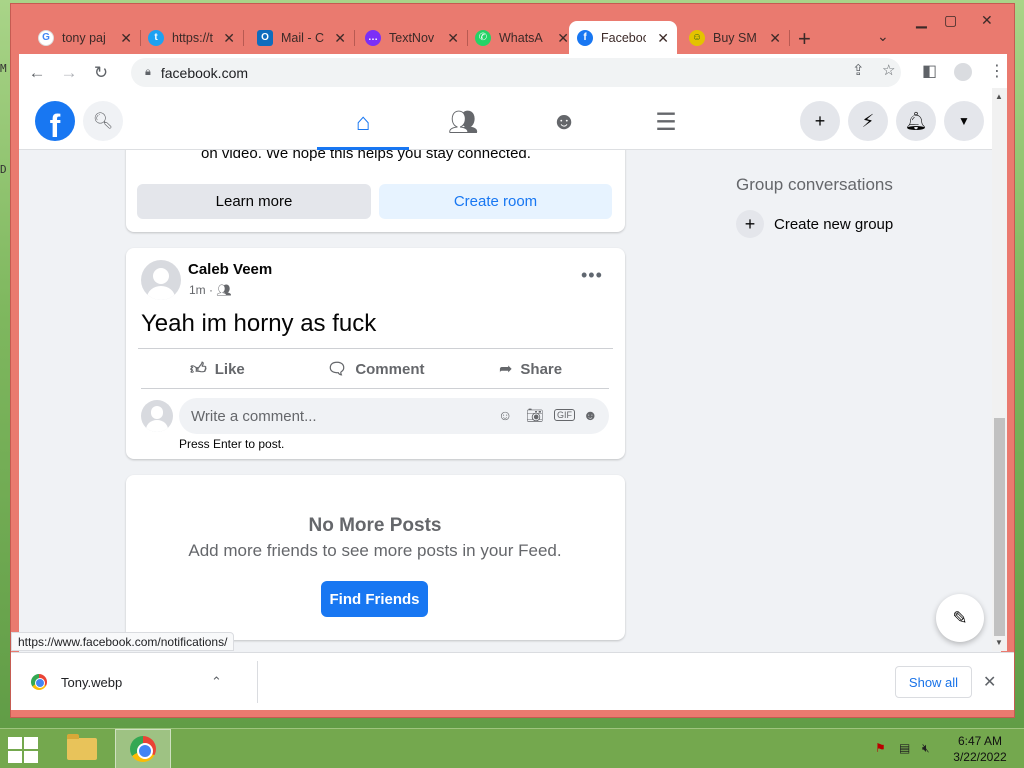 The width and height of the screenshot is (1024, 768). Describe the element at coordinates (963, 72) in the screenshot. I see `profile-avatar-icon` at that location.